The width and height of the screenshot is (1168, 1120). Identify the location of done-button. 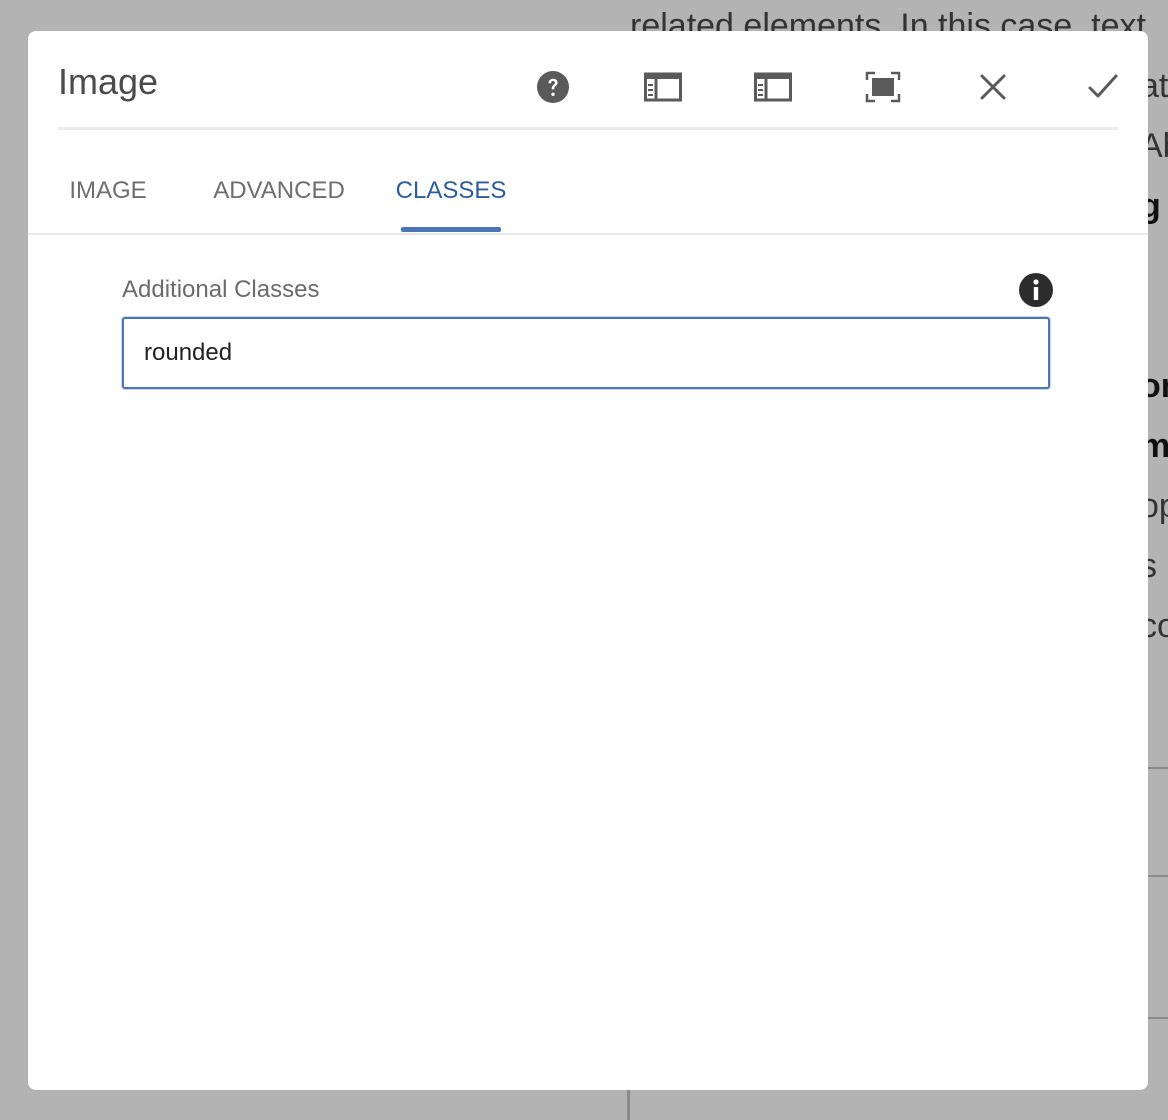
(1103, 87).